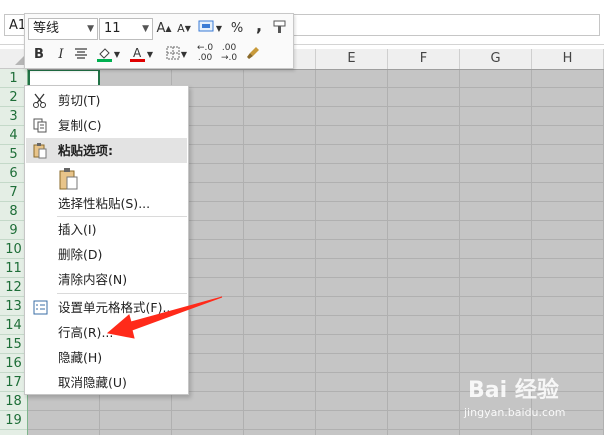 The width and height of the screenshot is (604, 435). Describe the element at coordinates (85, 150) in the screenshot. I see `menu-item-label: 粘贴选项:` at that location.